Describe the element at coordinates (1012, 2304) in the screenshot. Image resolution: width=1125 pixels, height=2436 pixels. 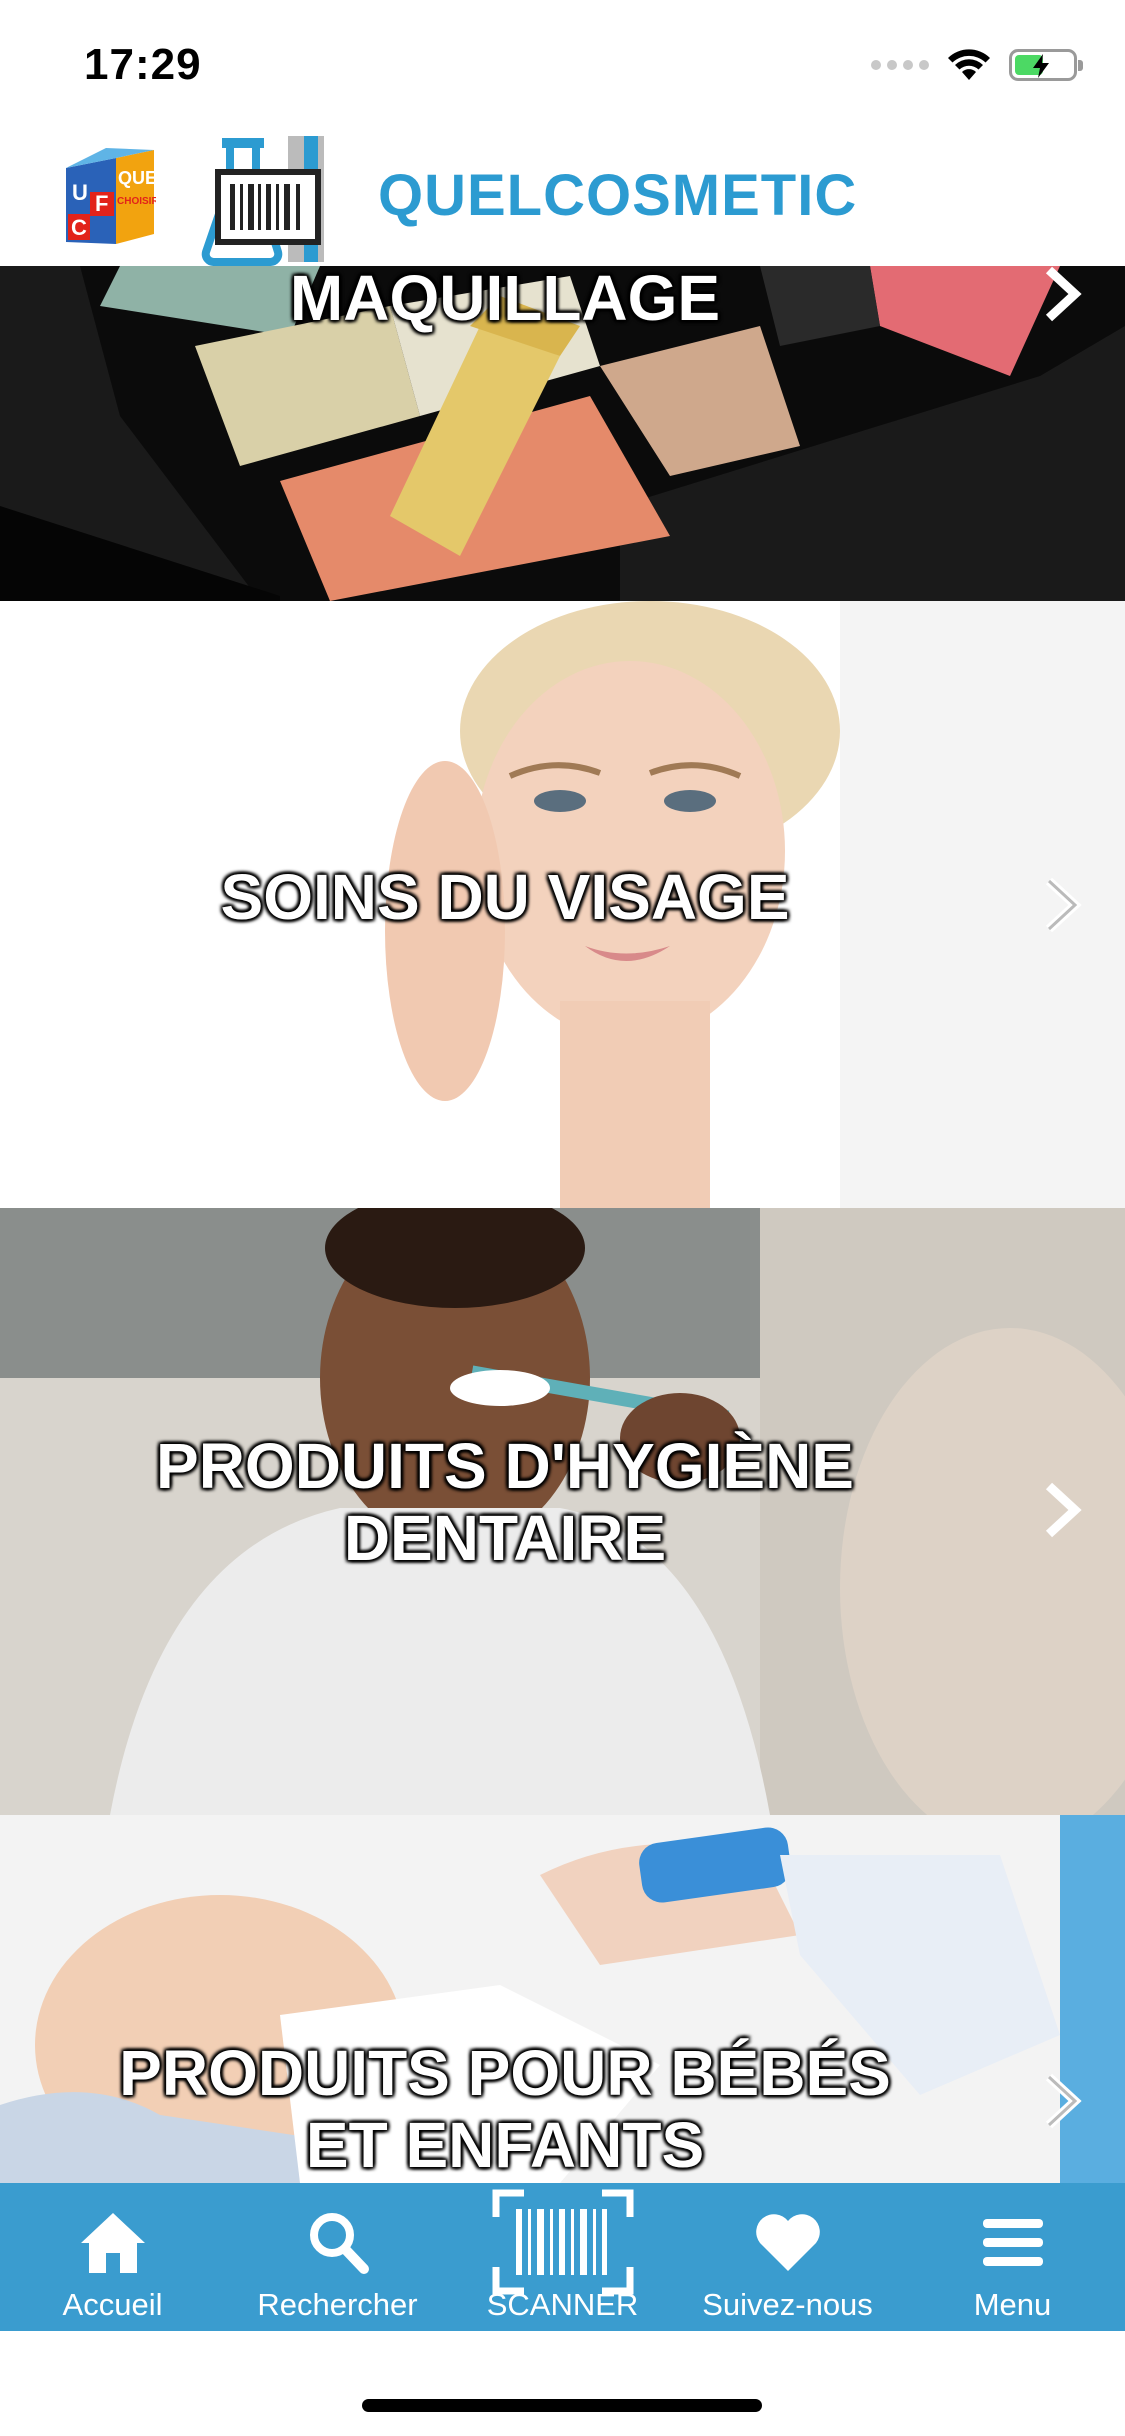
I see `tab-label: Menu` at that location.